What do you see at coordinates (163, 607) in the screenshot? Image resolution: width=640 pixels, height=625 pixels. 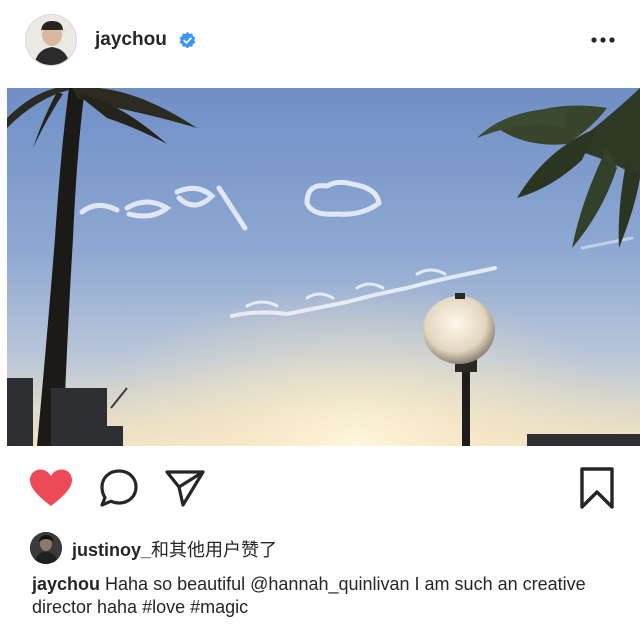 I see `hashtag-love: #love` at bounding box center [163, 607].